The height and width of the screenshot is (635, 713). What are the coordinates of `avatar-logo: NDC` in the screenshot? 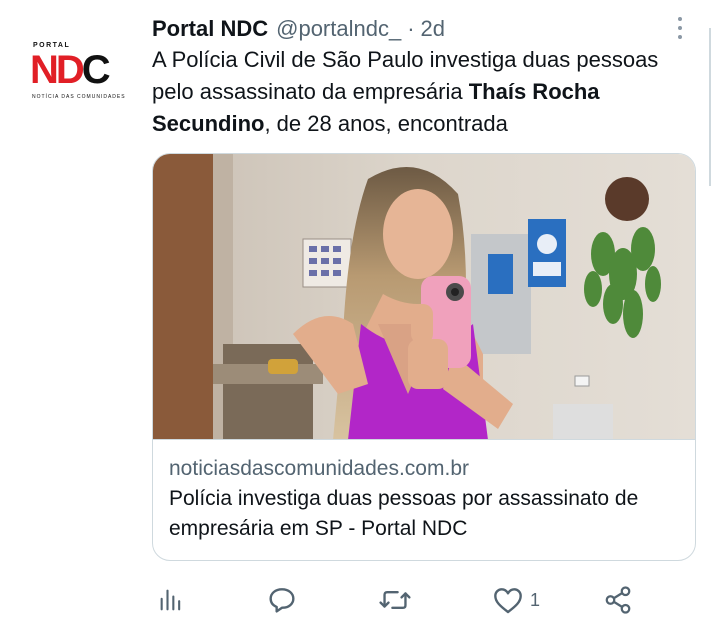 It's located at (70, 70).